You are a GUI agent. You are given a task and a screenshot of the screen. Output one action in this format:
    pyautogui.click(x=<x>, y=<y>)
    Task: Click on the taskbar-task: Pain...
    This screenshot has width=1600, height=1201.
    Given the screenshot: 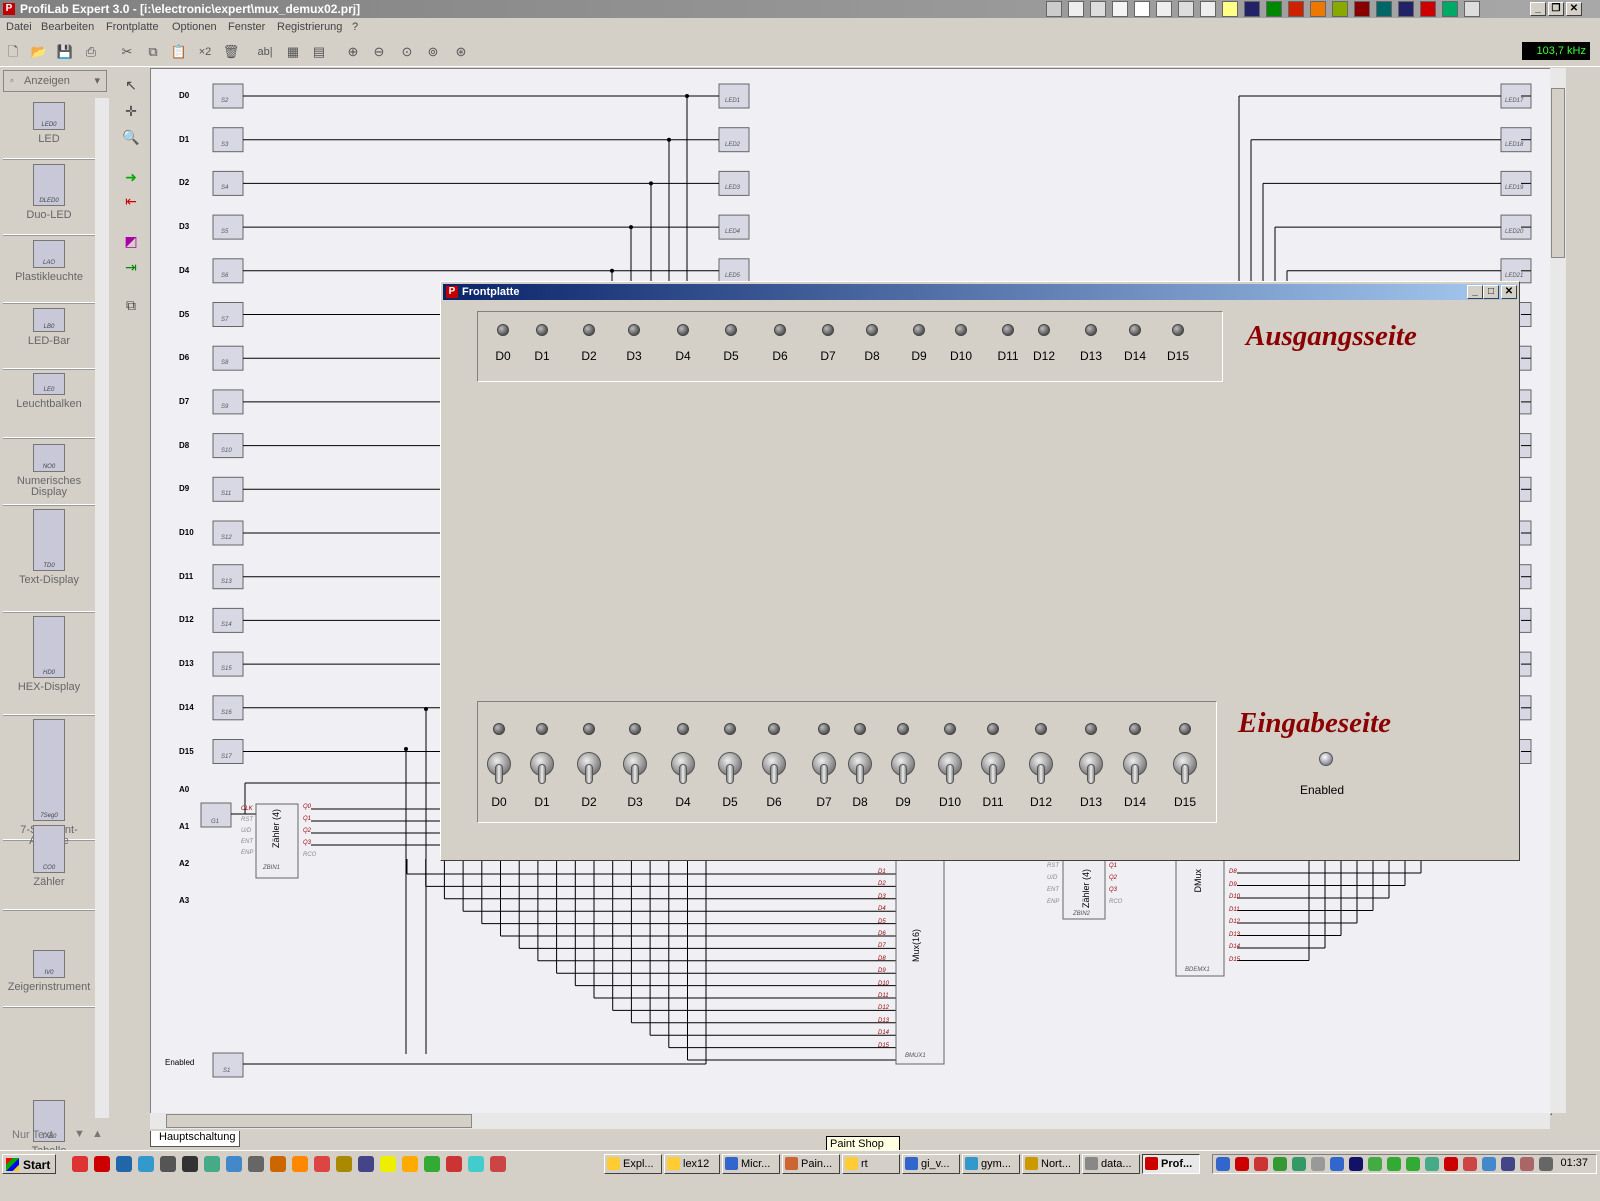 What is the action you would take?
    pyautogui.click(x=811, y=1164)
    